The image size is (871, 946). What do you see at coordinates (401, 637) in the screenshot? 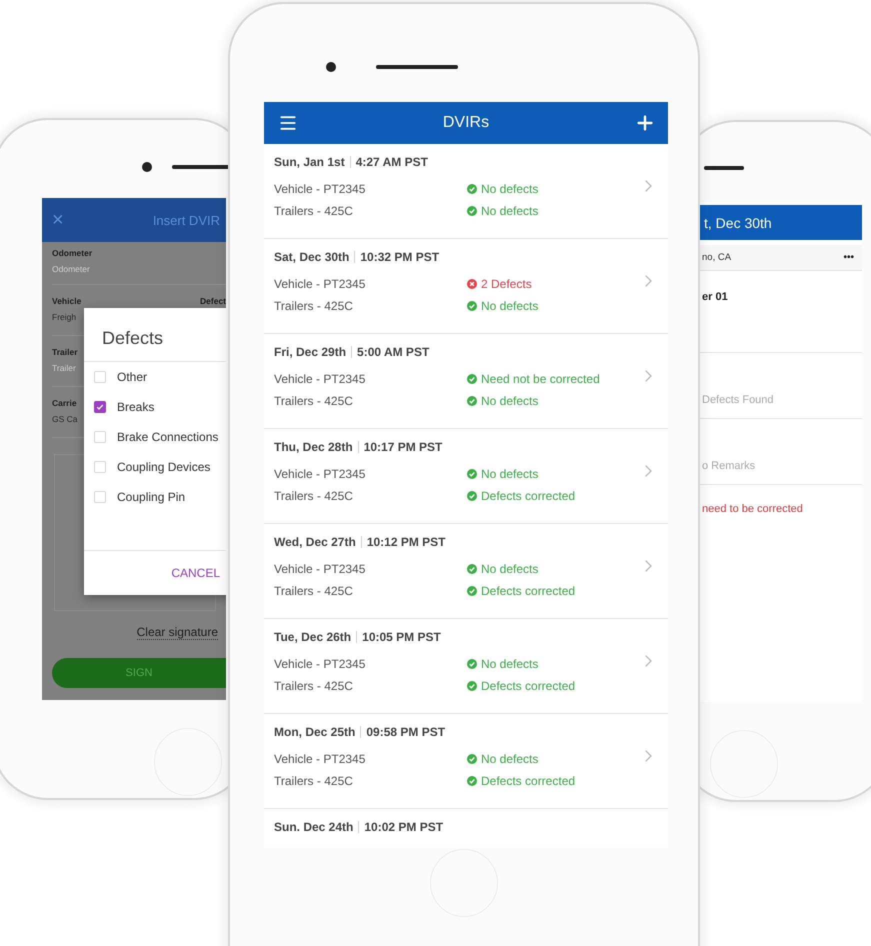
I see `entry-time: 10:05 PM PST` at bounding box center [401, 637].